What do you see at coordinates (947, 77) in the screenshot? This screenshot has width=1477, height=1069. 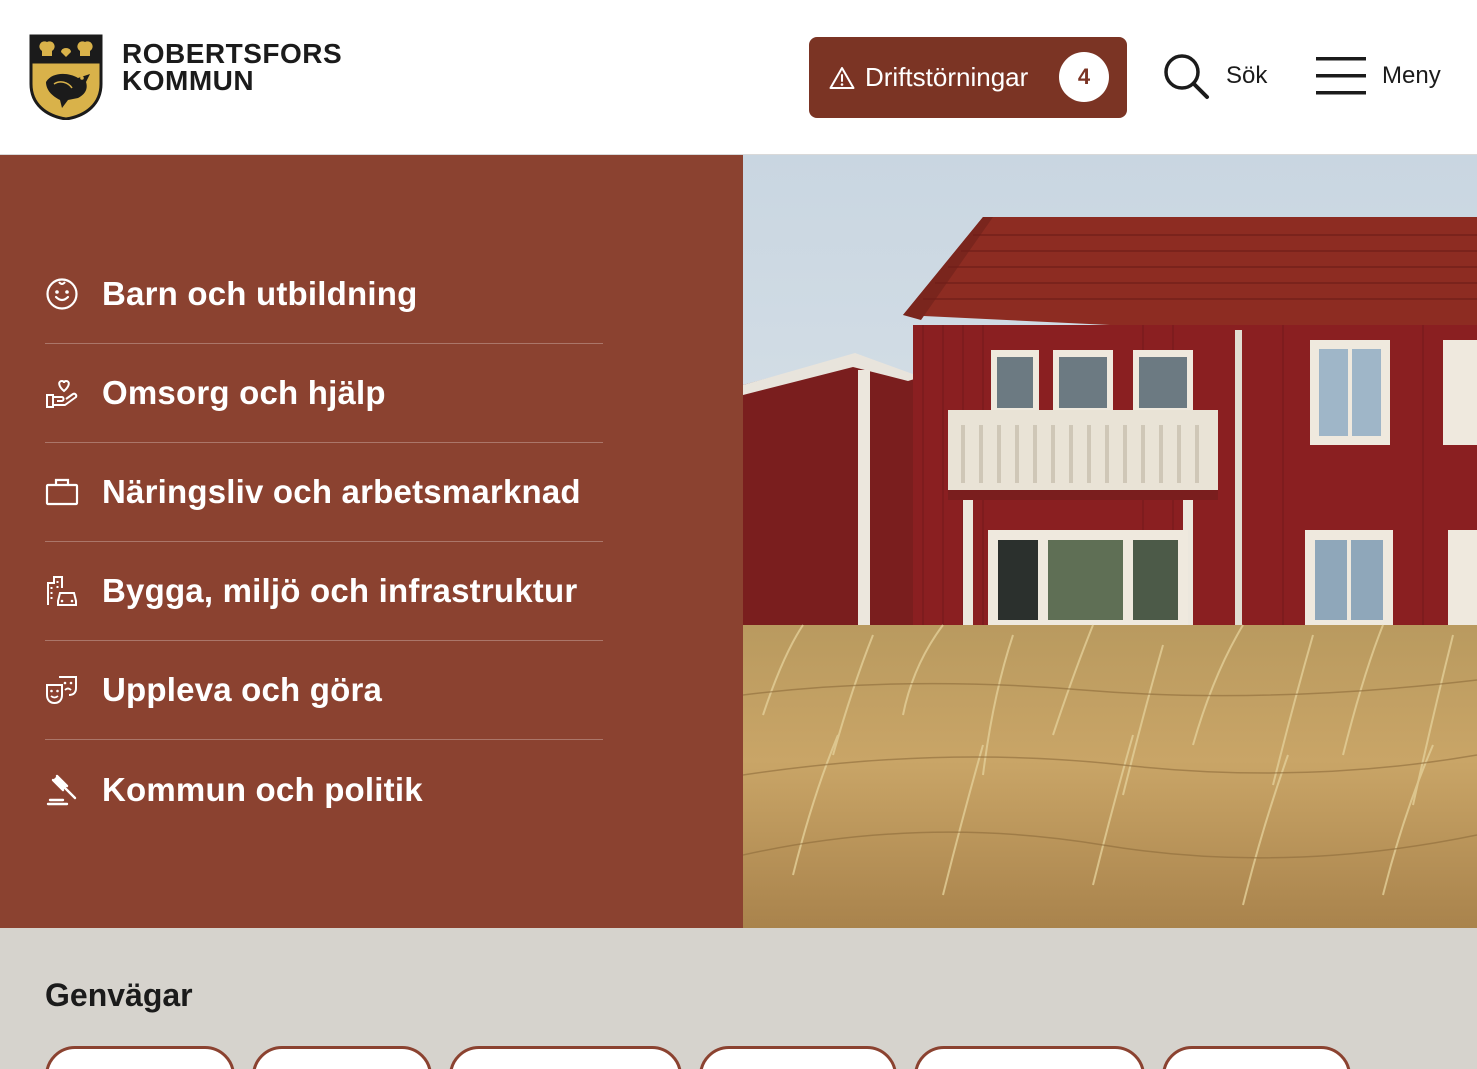 I see `disturbances-label: Driftstörningar` at bounding box center [947, 77].